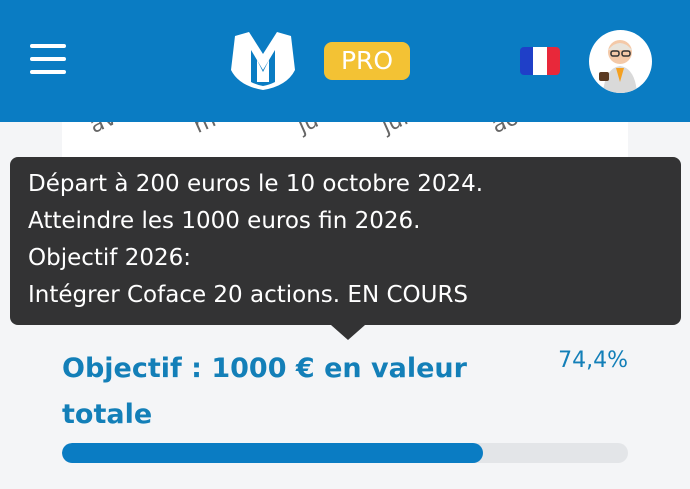 This screenshot has width=690, height=489. What do you see at coordinates (256, 184) in the screenshot?
I see `tooltip-line: Départ à 200 euros le 10 octobre 2024.` at bounding box center [256, 184].